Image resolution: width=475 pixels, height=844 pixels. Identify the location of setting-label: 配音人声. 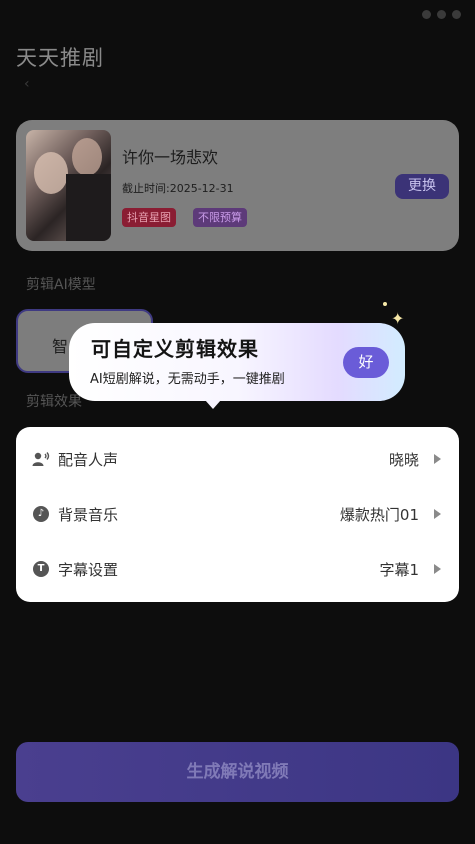
(88, 459).